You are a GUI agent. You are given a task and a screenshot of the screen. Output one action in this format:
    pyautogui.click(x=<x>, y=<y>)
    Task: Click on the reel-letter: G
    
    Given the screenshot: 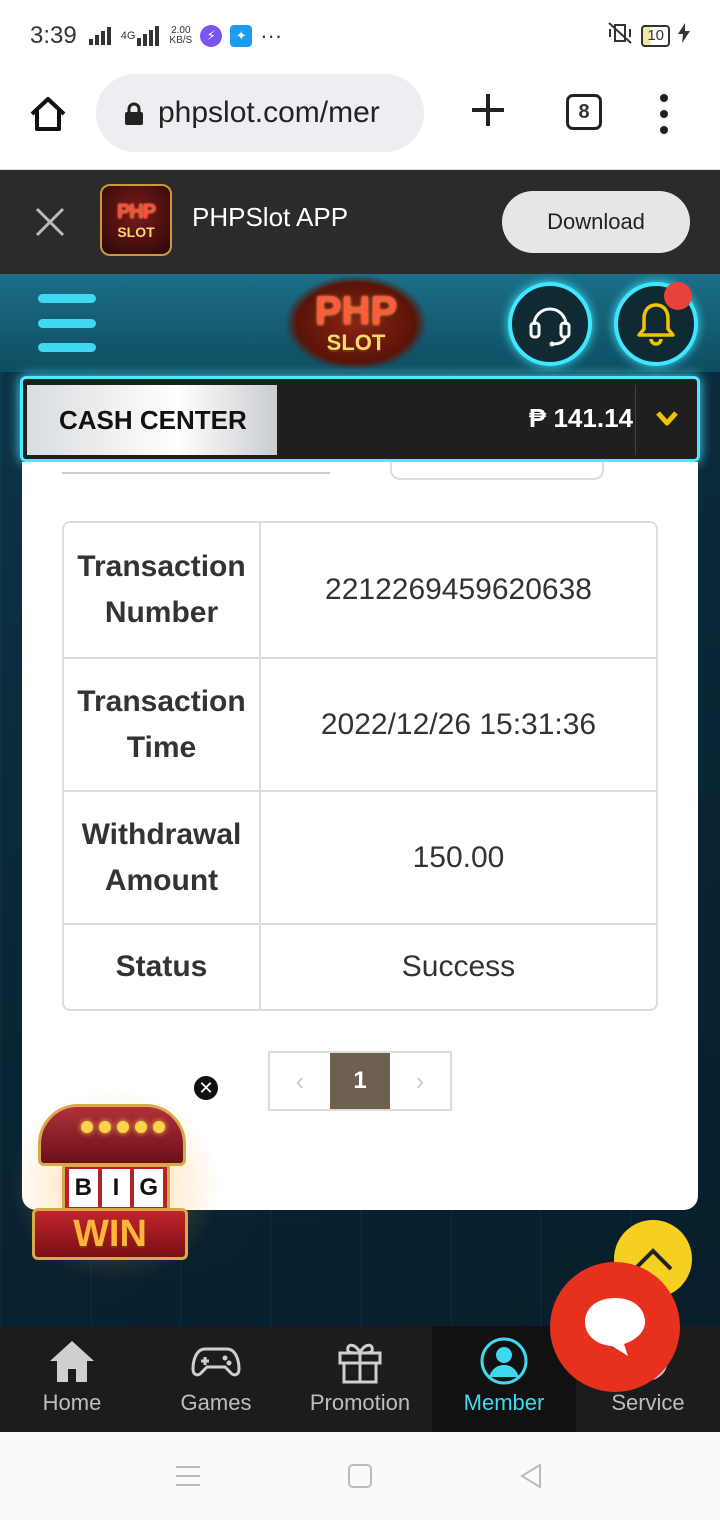 What is the action you would take?
    pyautogui.click(x=149, y=1188)
    